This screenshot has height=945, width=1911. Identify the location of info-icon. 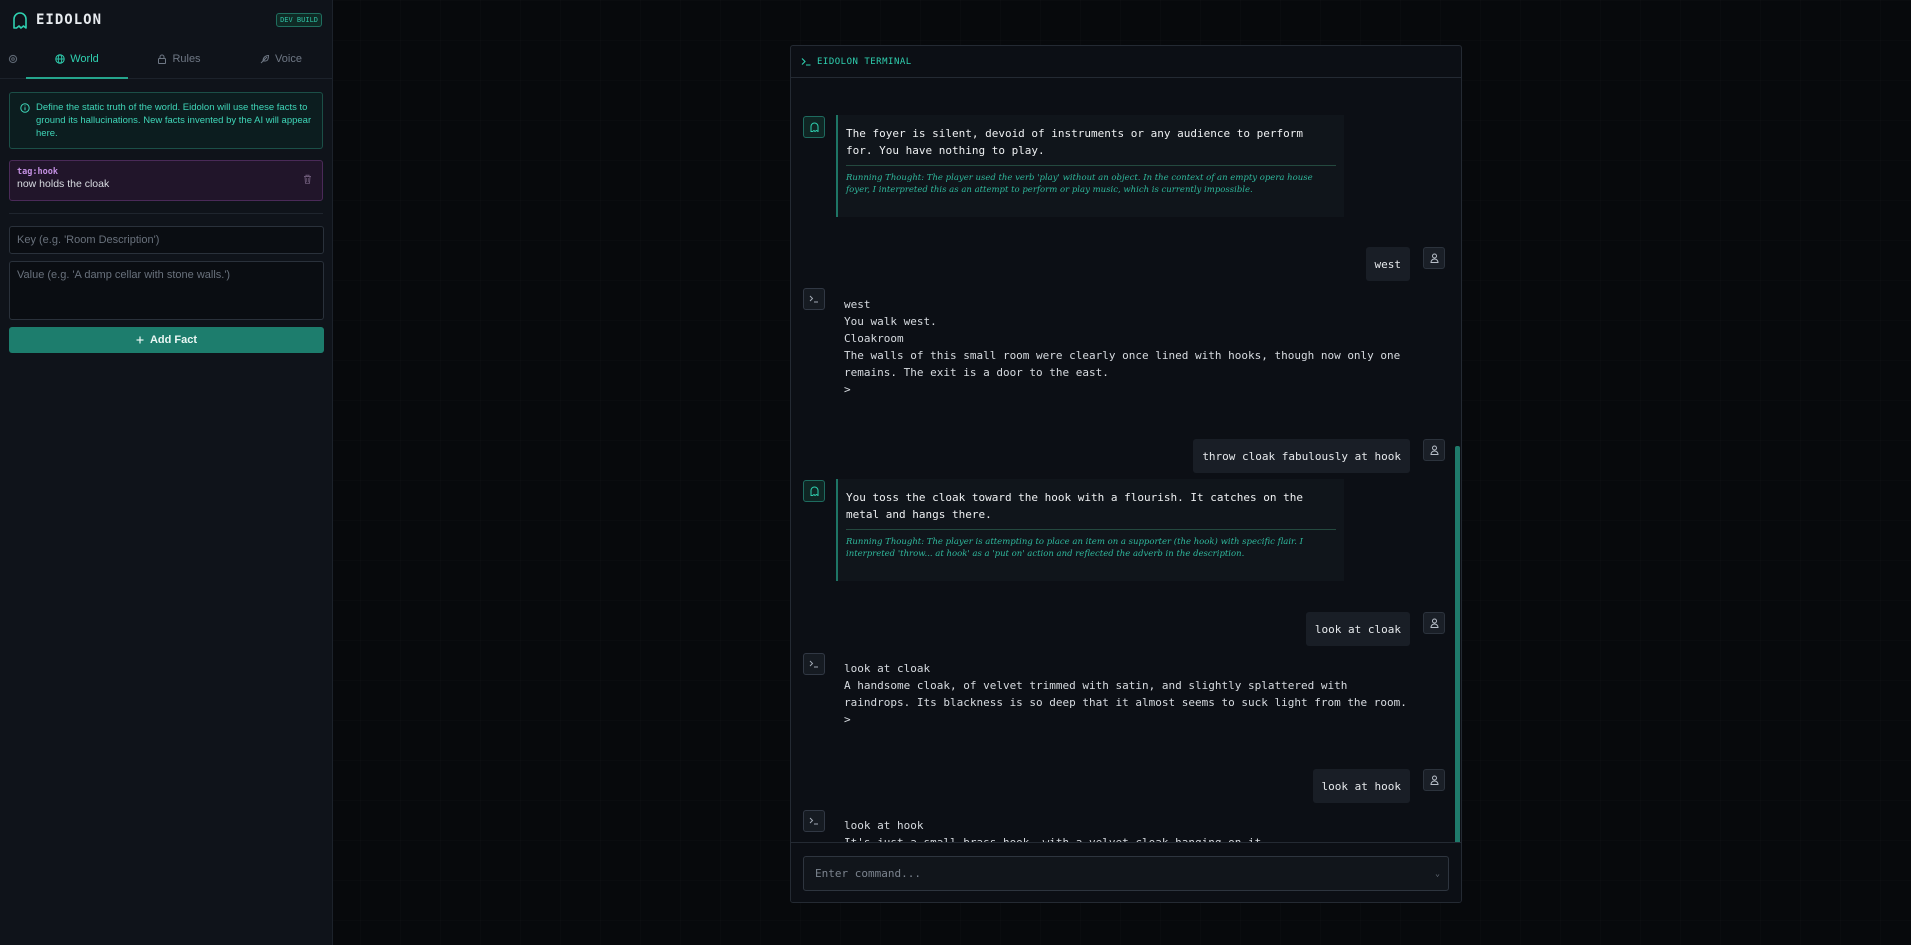
(25, 108).